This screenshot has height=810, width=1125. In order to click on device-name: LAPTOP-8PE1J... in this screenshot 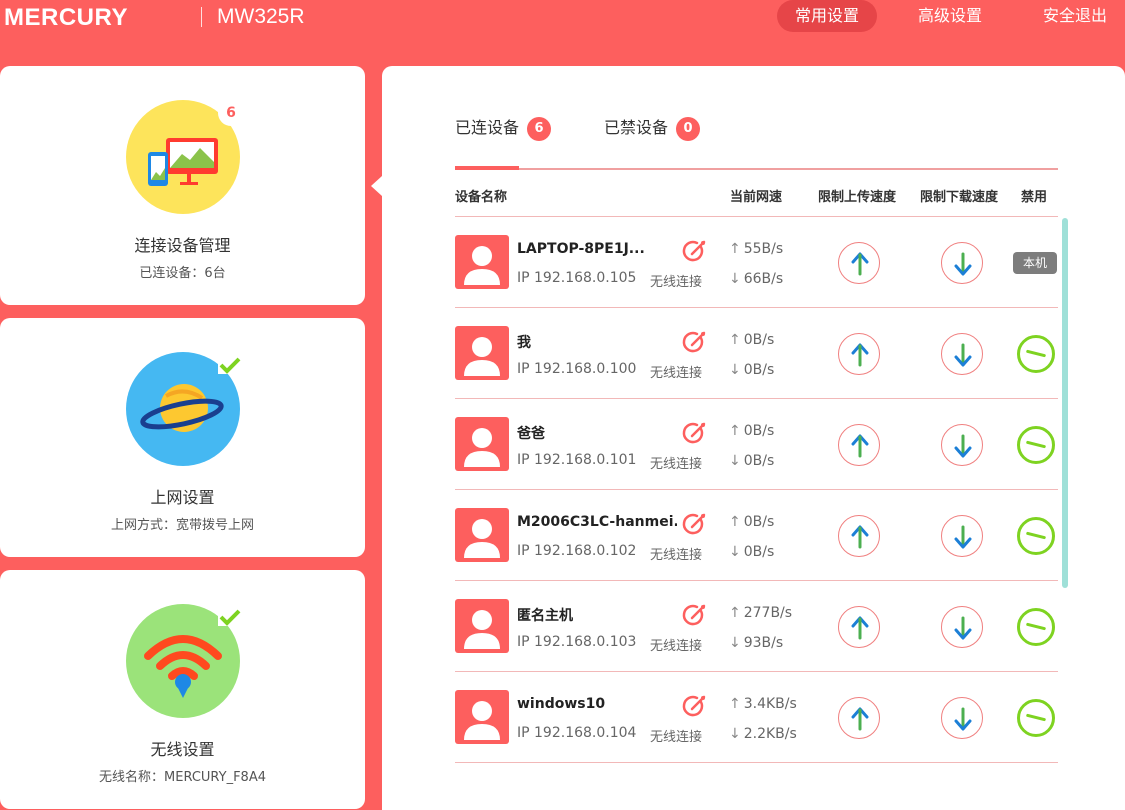, I will do `click(581, 249)`.